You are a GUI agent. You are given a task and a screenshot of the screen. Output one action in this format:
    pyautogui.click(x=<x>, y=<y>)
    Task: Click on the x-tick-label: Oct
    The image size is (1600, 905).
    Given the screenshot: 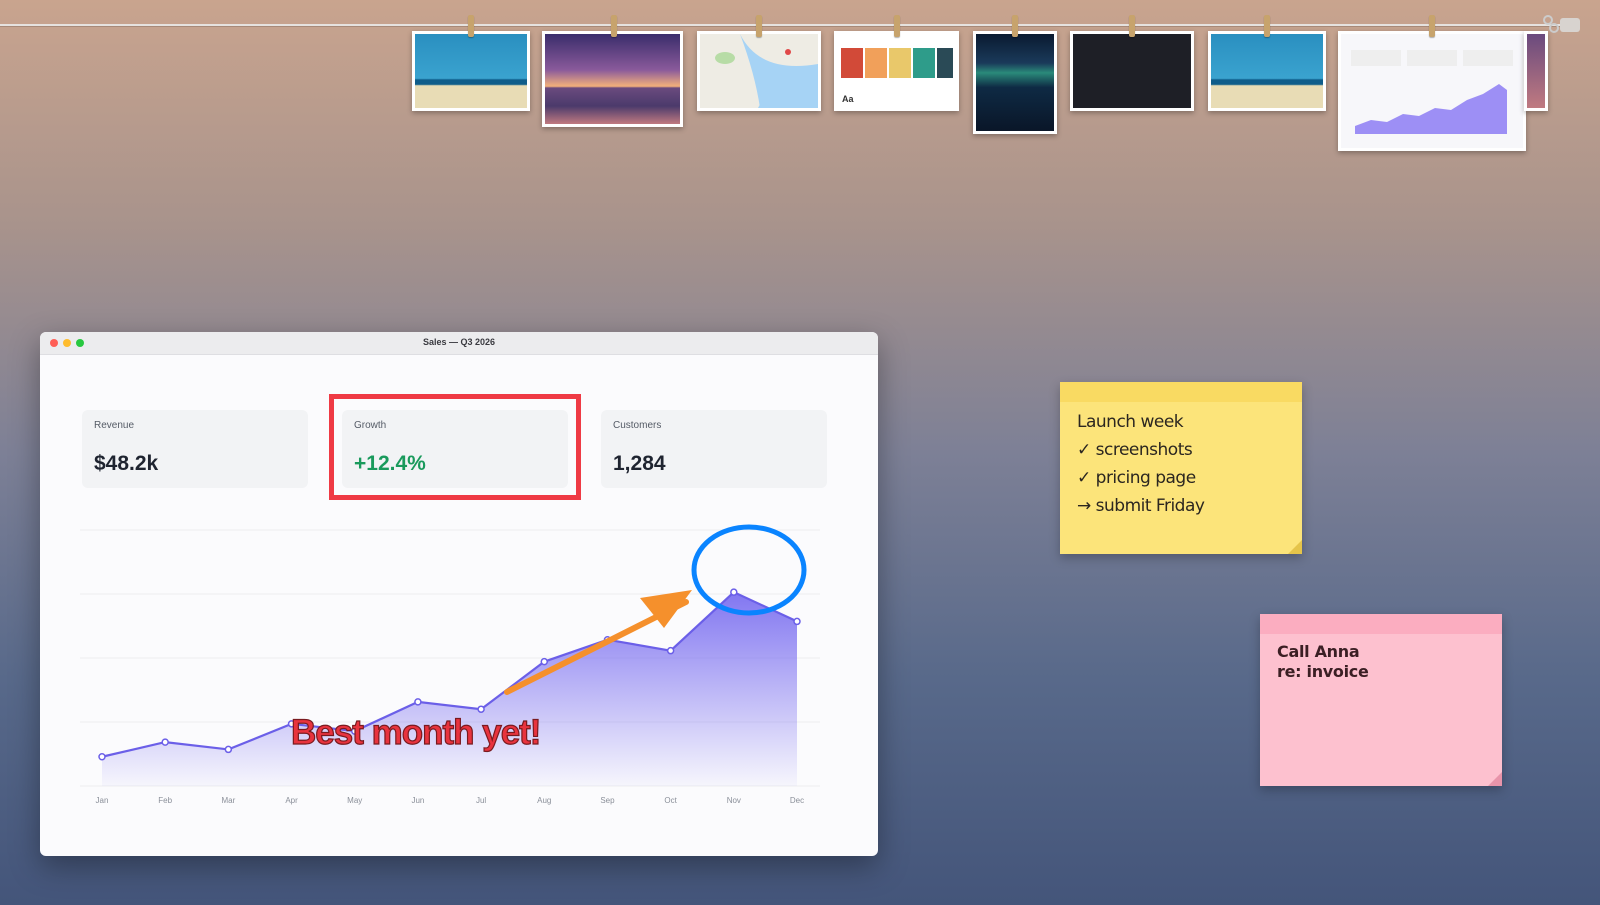 What is the action you would take?
    pyautogui.click(x=670, y=800)
    